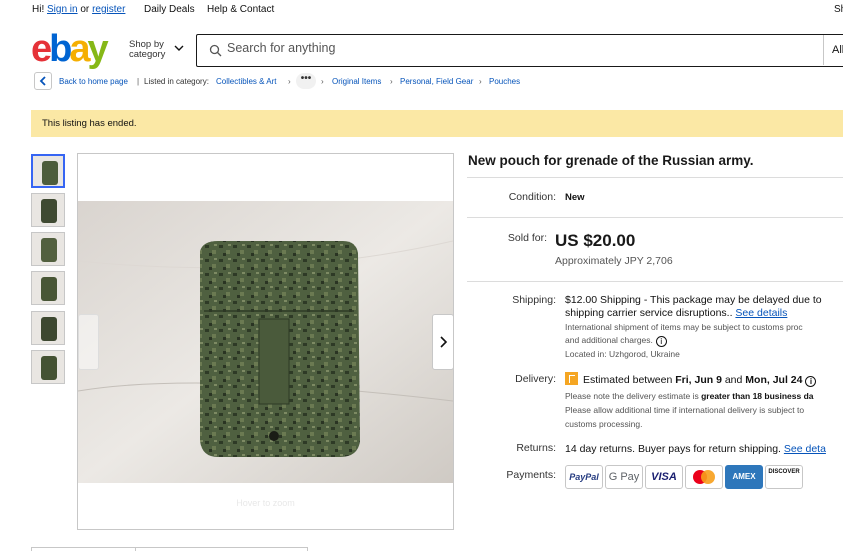 The width and height of the screenshot is (843, 551). Describe the element at coordinates (774, 380) in the screenshot. I see `delivery-date-end: Mon, Jul 24` at that location.